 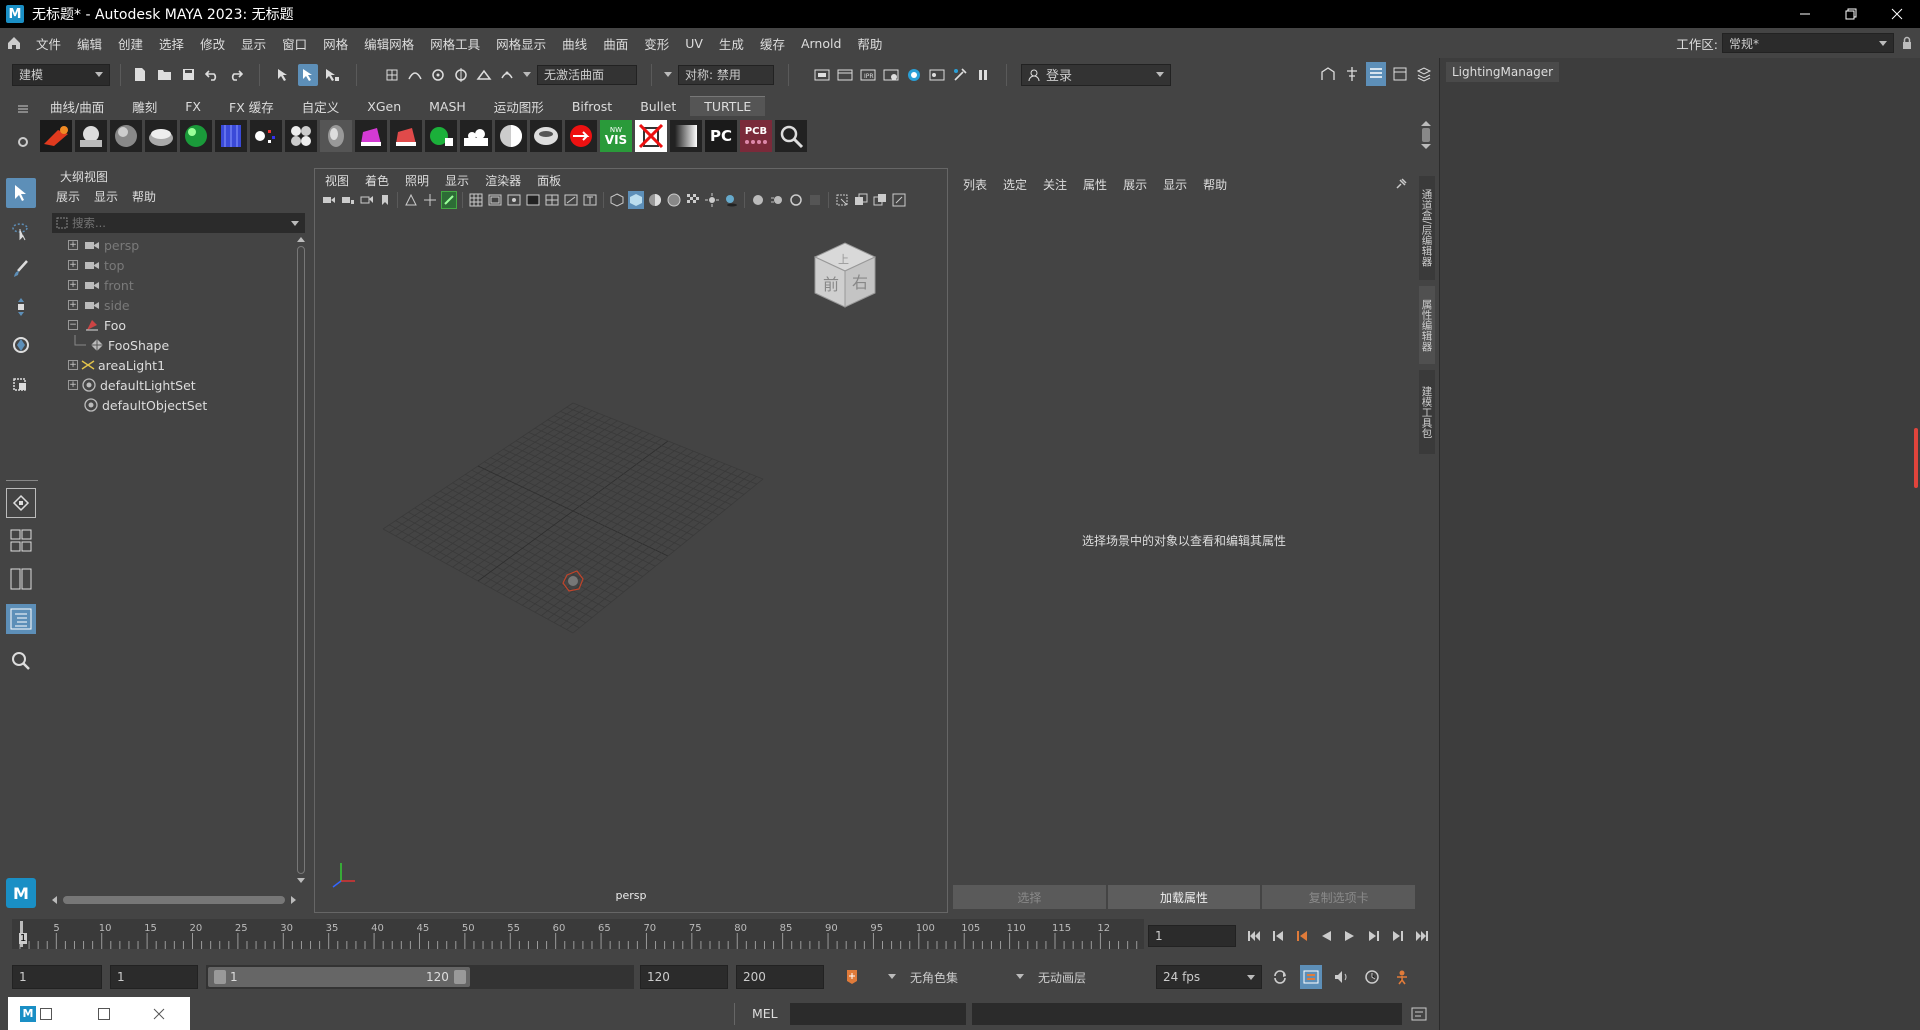 What do you see at coordinates (411, 200) in the screenshot?
I see `image-plane-icon` at bounding box center [411, 200].